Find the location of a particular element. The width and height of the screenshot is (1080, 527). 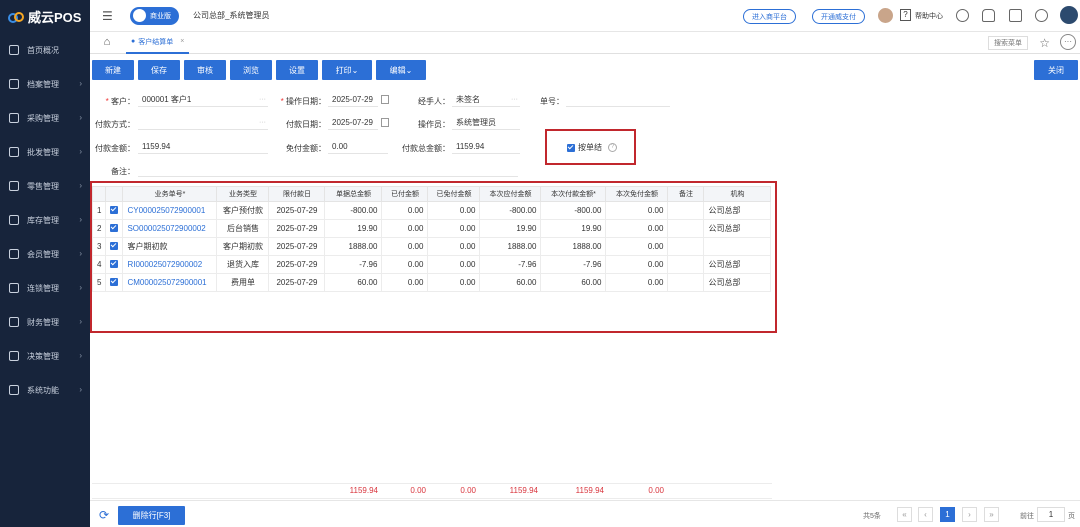

pay-method-field: ··· is located at coordinates (203, 122).